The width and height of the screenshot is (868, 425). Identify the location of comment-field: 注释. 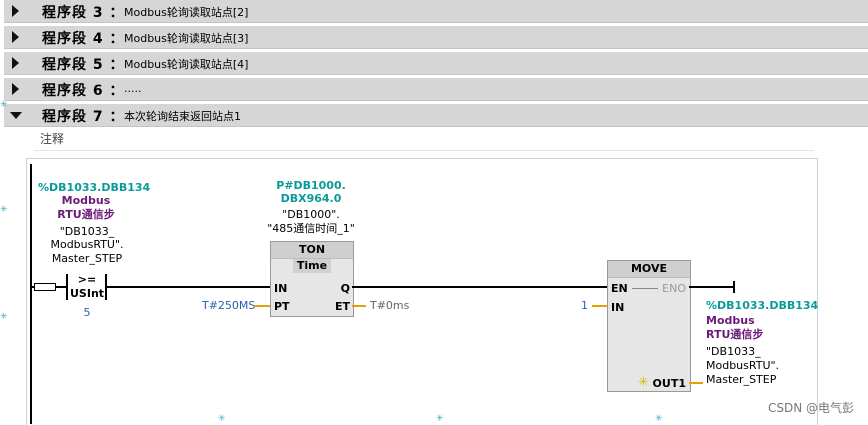
(52, 138).